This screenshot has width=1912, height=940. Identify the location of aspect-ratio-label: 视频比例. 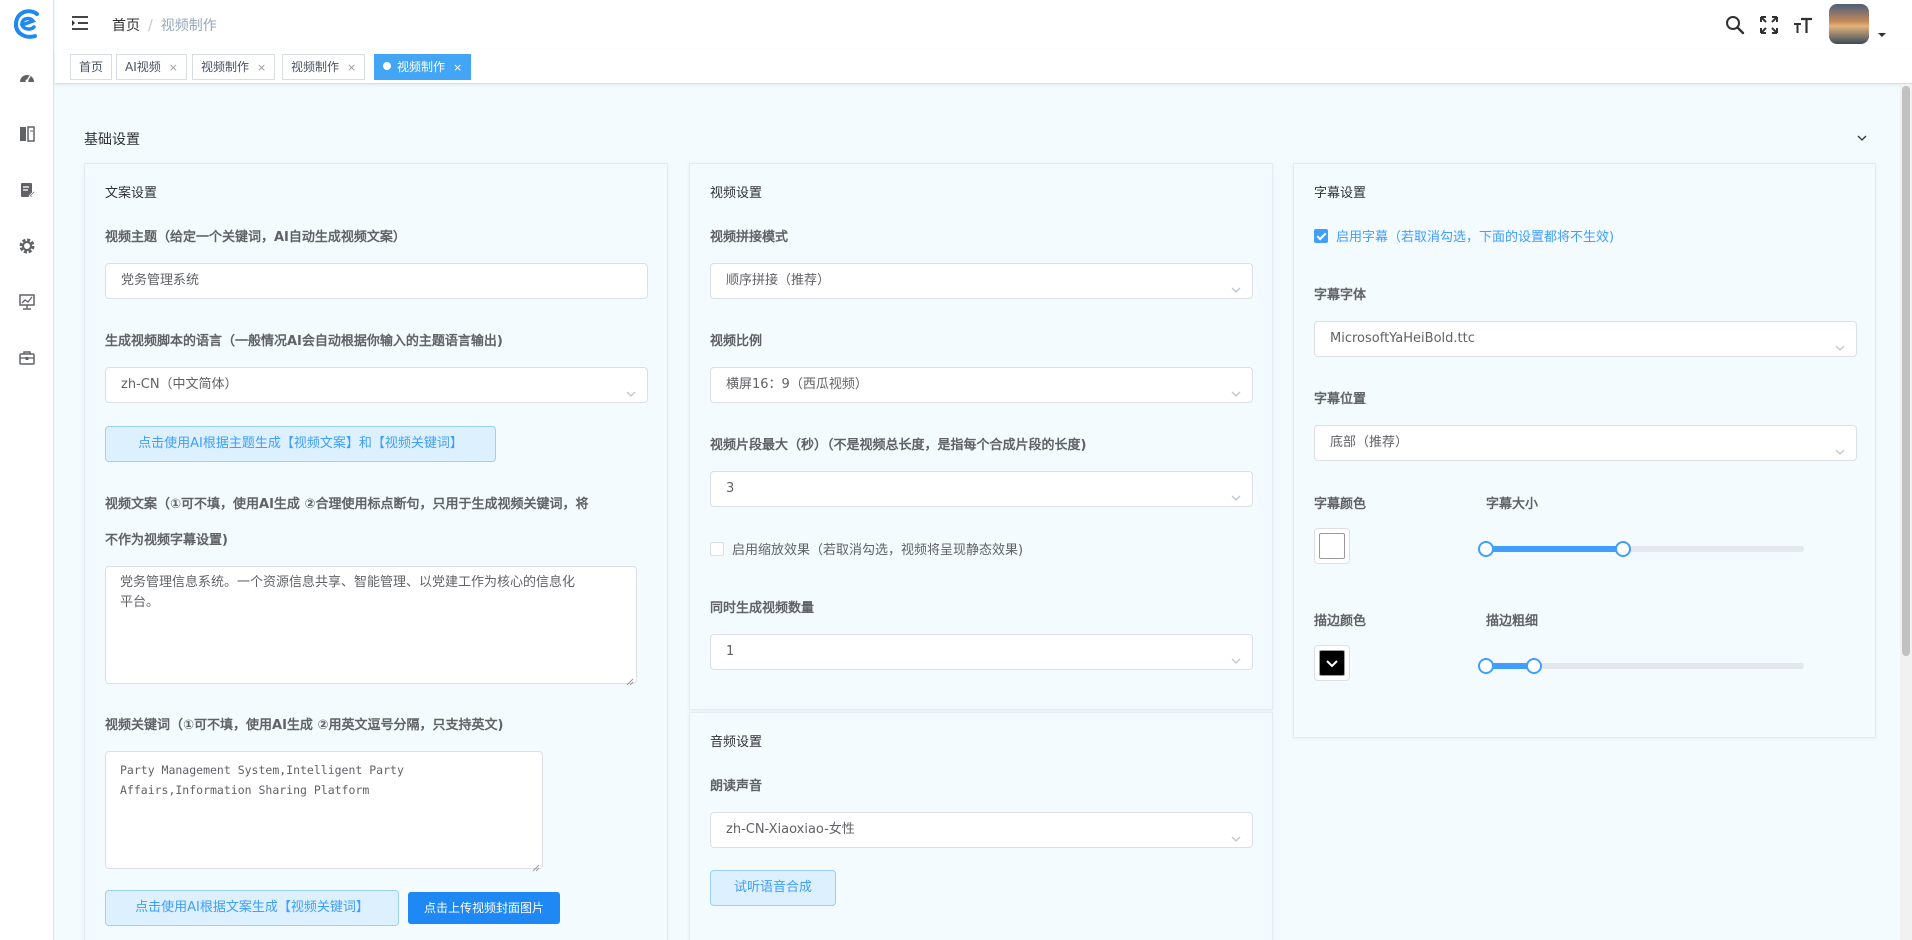
(736, 341).